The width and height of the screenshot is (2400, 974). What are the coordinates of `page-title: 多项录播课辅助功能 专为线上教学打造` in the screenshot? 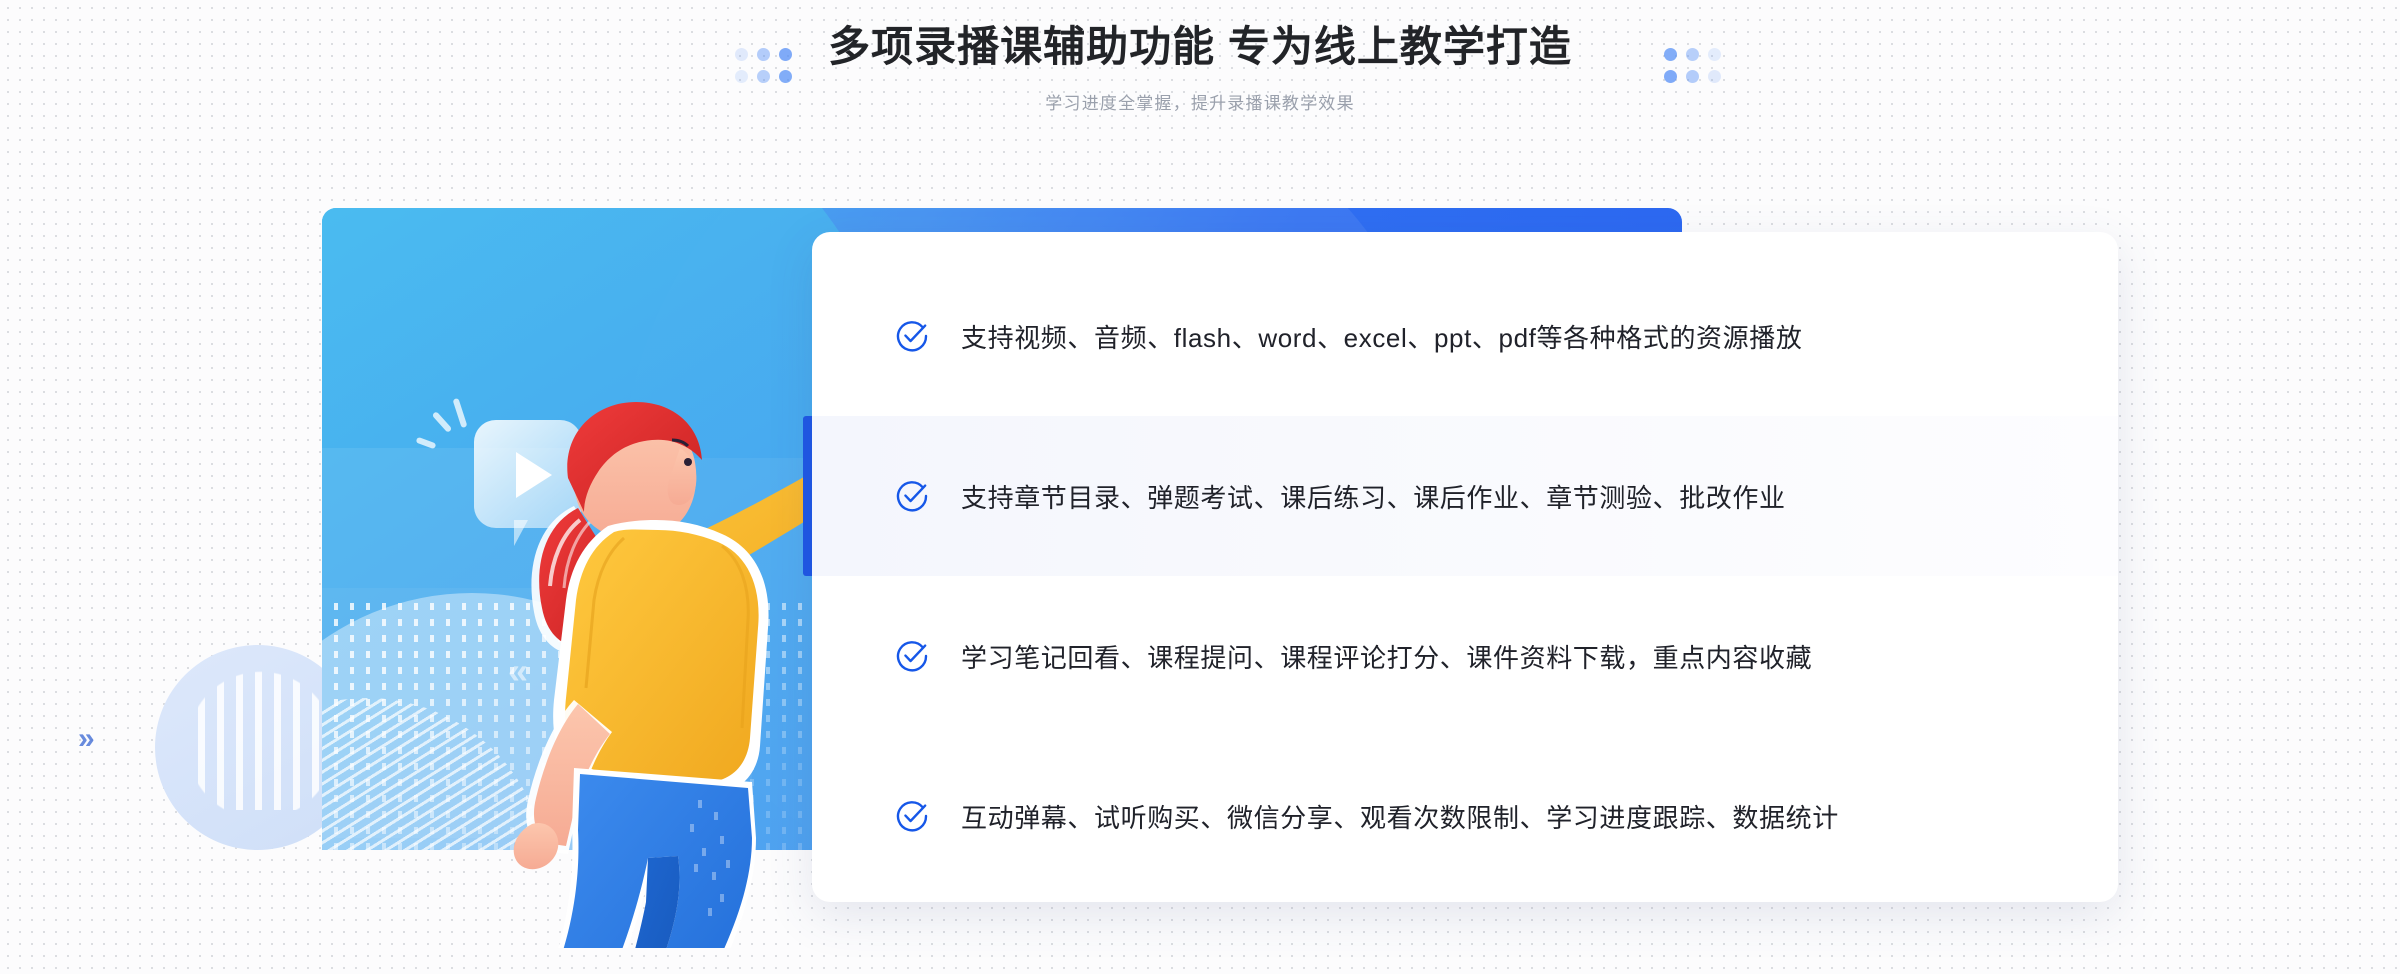 It's located at (1200, 46).